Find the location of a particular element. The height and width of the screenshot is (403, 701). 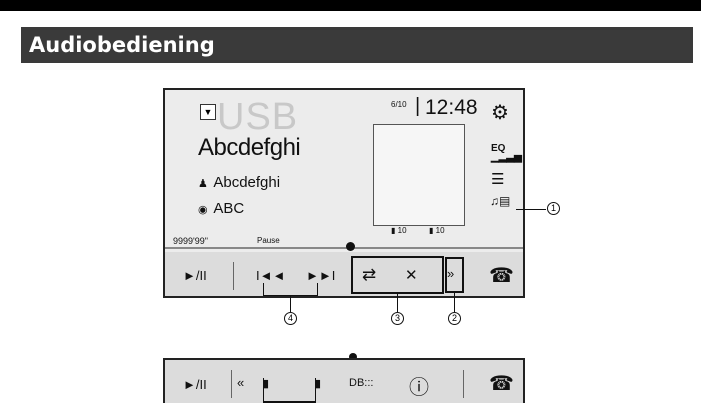

back-button: « is located at coordinates (240, 382).